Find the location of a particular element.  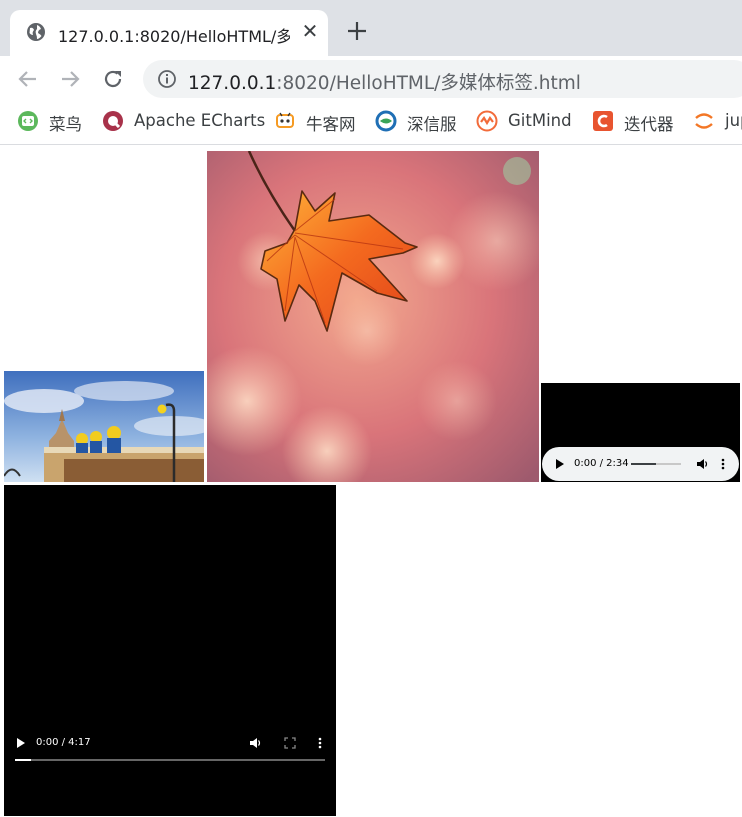

sangfor-icon is located at coordinates (386, 121).